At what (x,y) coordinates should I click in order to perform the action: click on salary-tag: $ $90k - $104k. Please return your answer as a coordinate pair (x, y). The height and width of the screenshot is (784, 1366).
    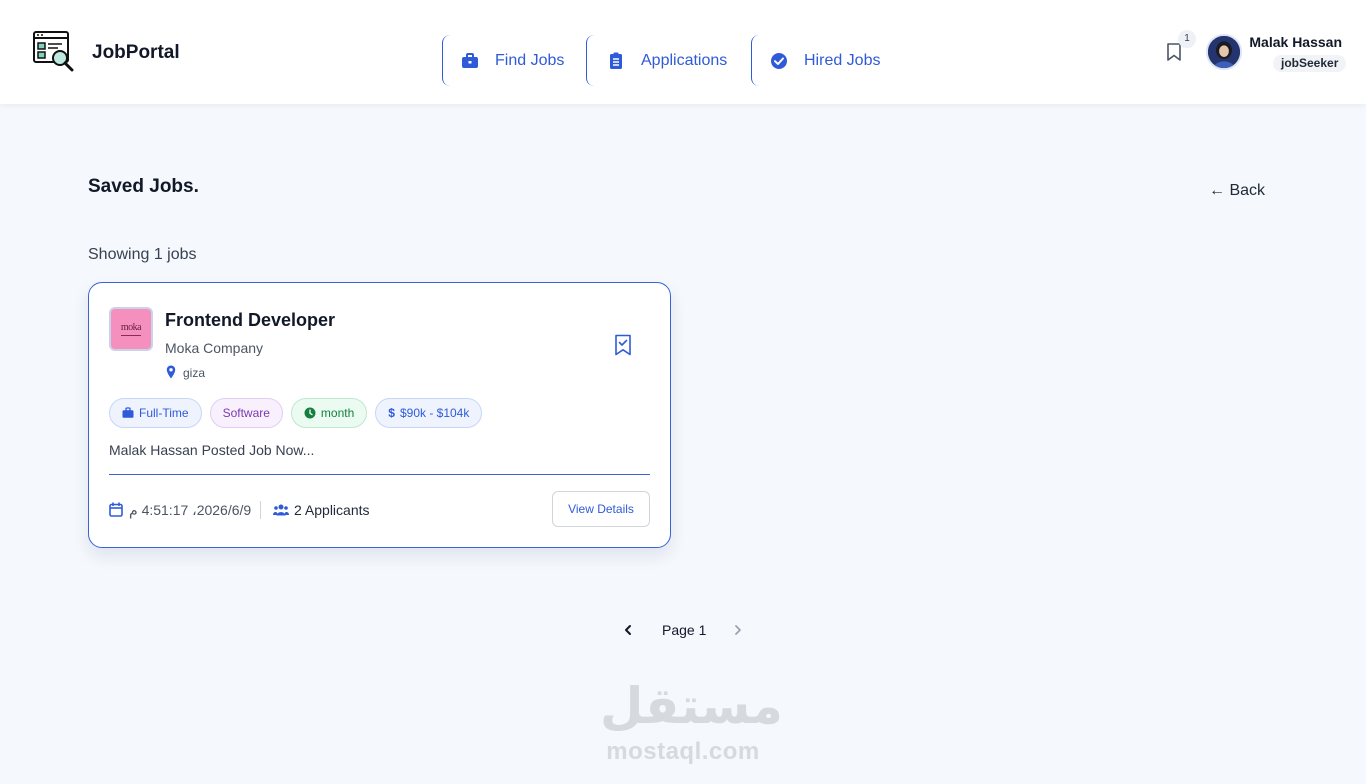
    Looking at the image, I should click on (429, 413).